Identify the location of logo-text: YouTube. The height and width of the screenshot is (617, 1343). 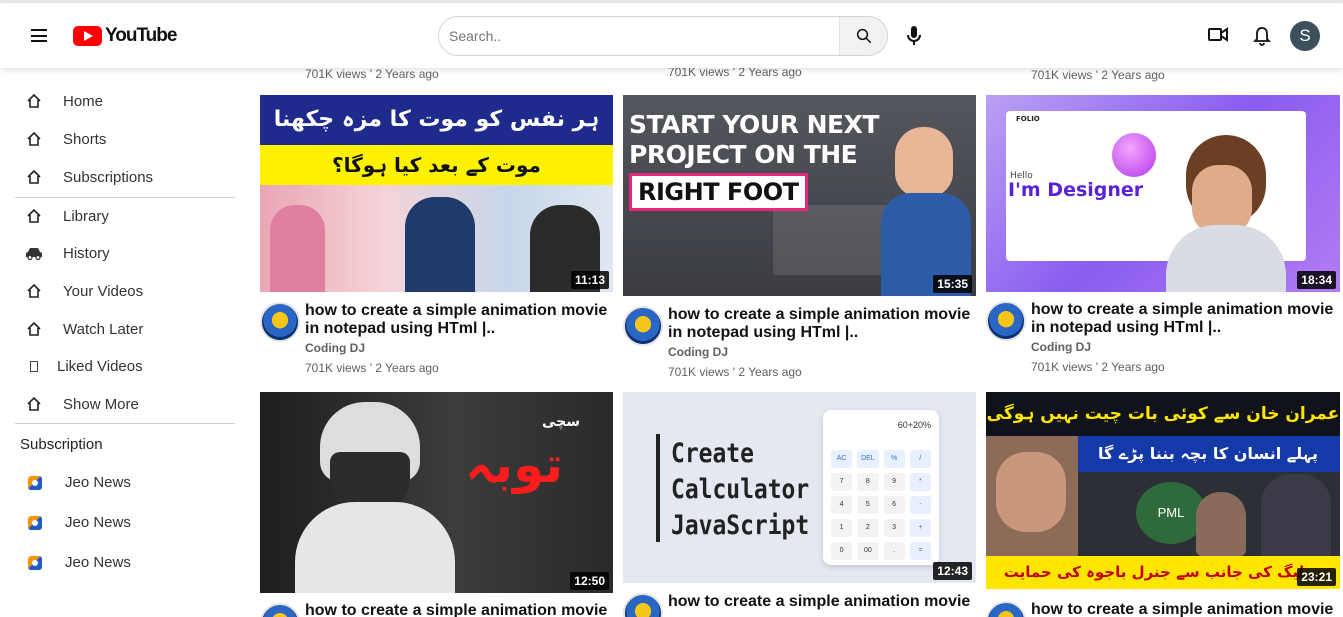
(141, 35).